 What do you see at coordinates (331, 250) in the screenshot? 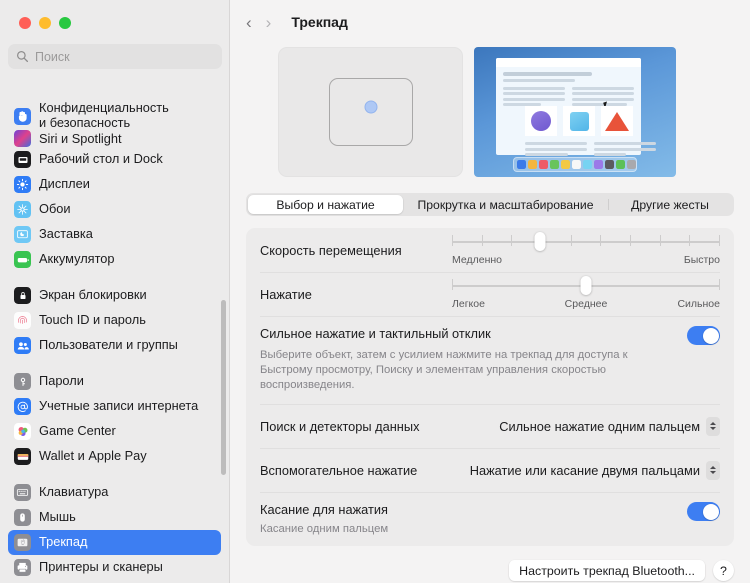
I see `tracking-speed-label: Скорость перемещения` at bounding box center [331, 250].